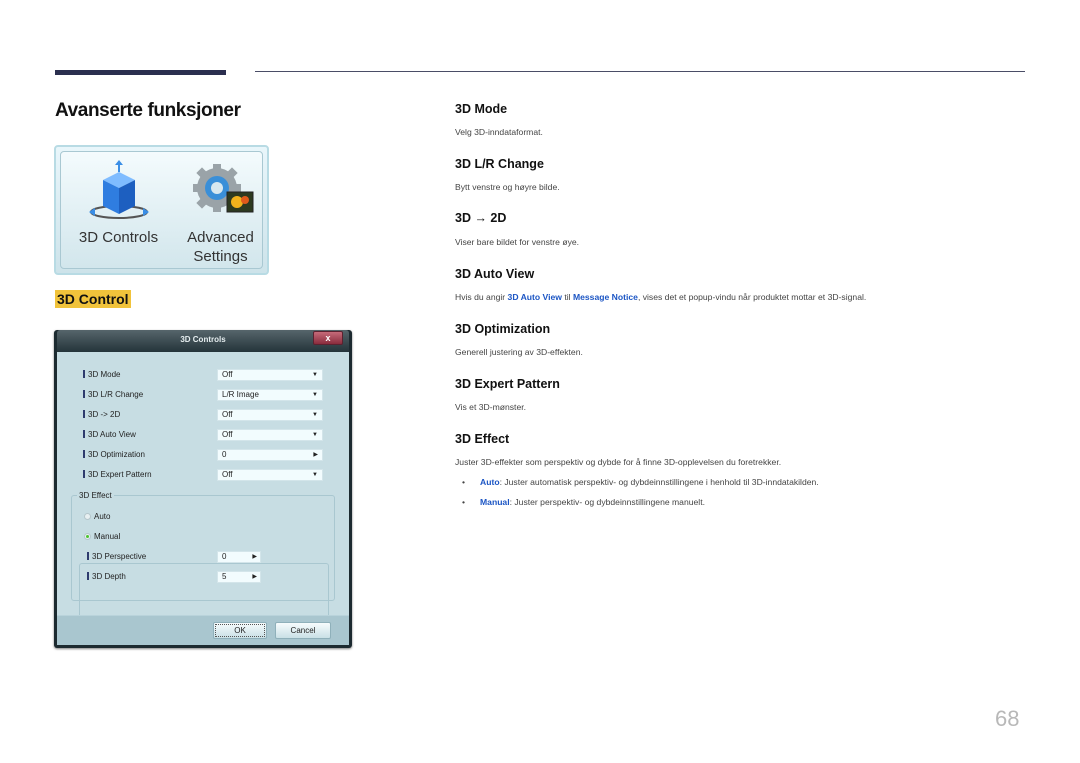  I want to click on spinner-3d-perspective: 0 ▶, so click(239, 557).